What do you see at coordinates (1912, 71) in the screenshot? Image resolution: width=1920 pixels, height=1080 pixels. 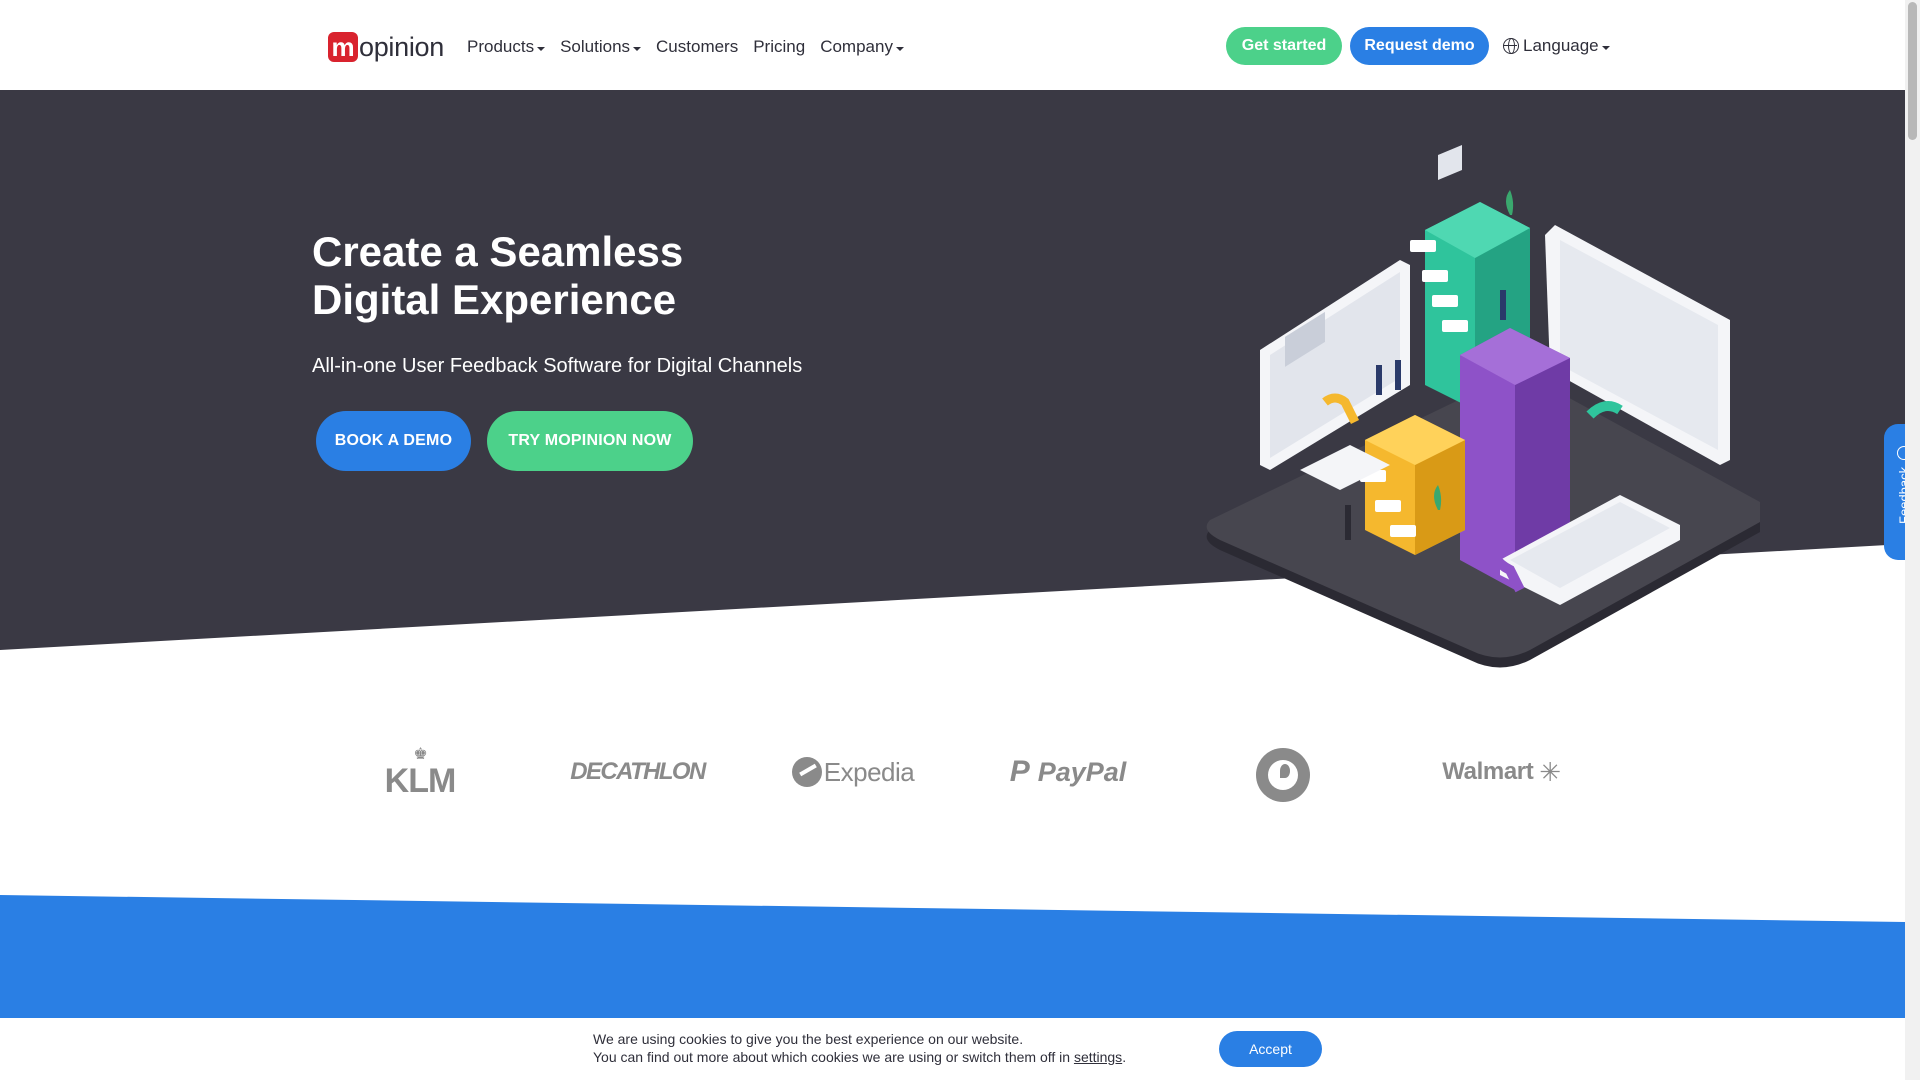 I see `scrollbar-thumb` at bounding box center [1912, 71].